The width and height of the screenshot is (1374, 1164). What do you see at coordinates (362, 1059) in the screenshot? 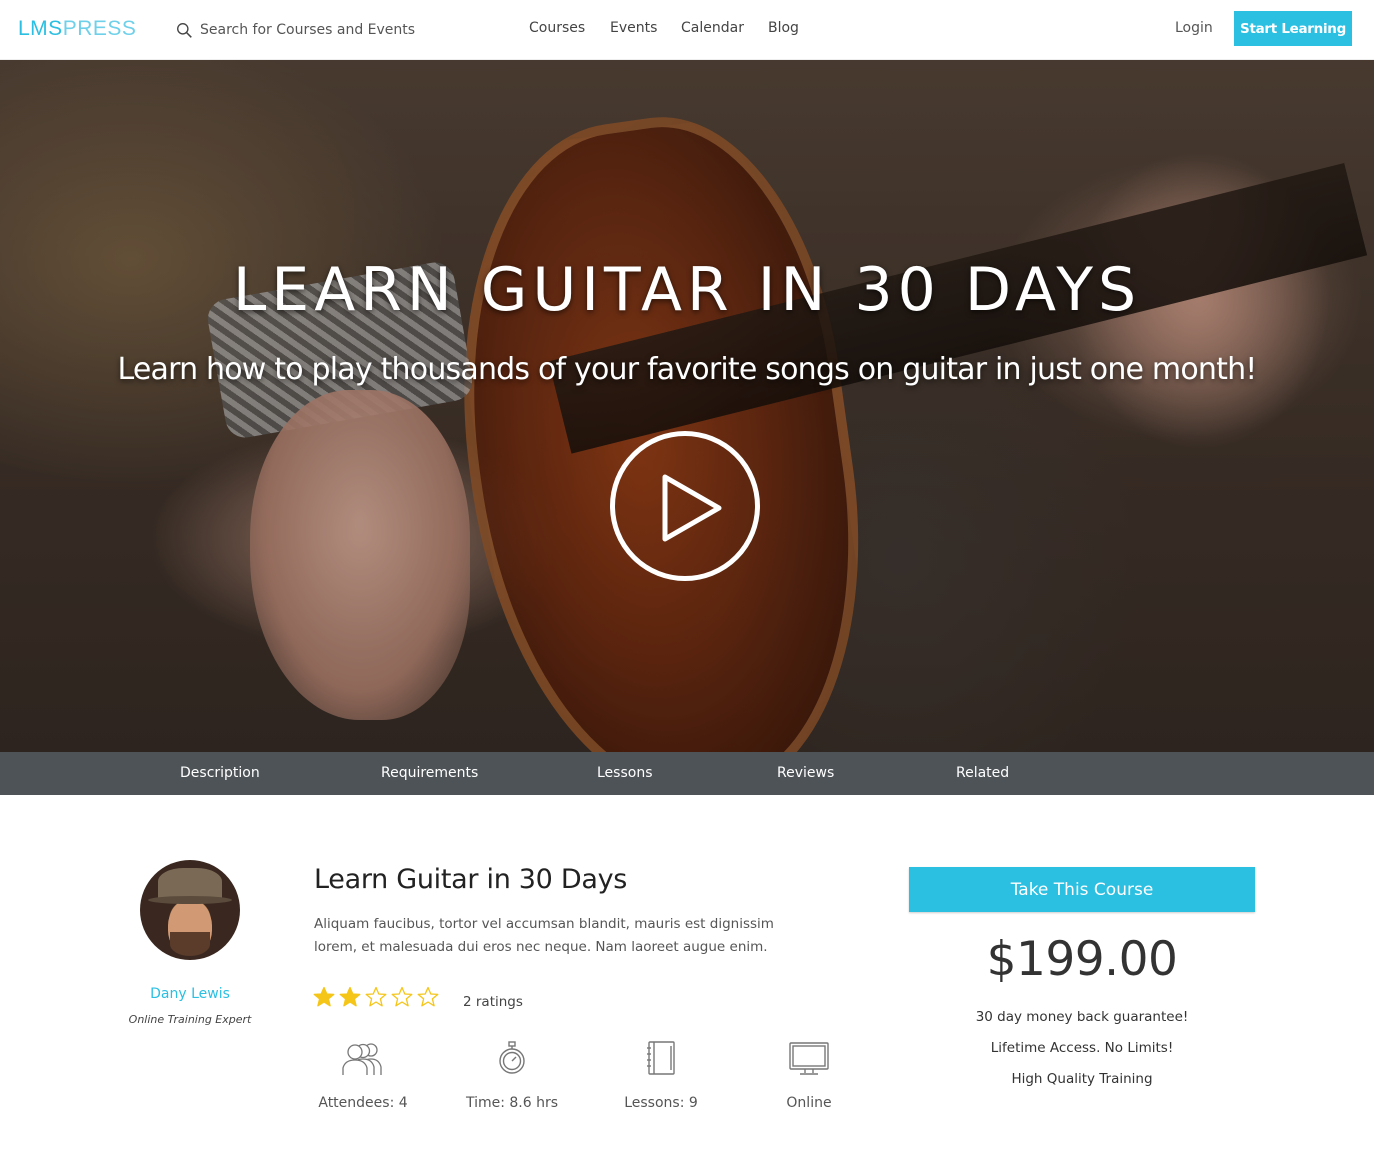
I see `attendees-icon` at bounding box center [362, 1059].